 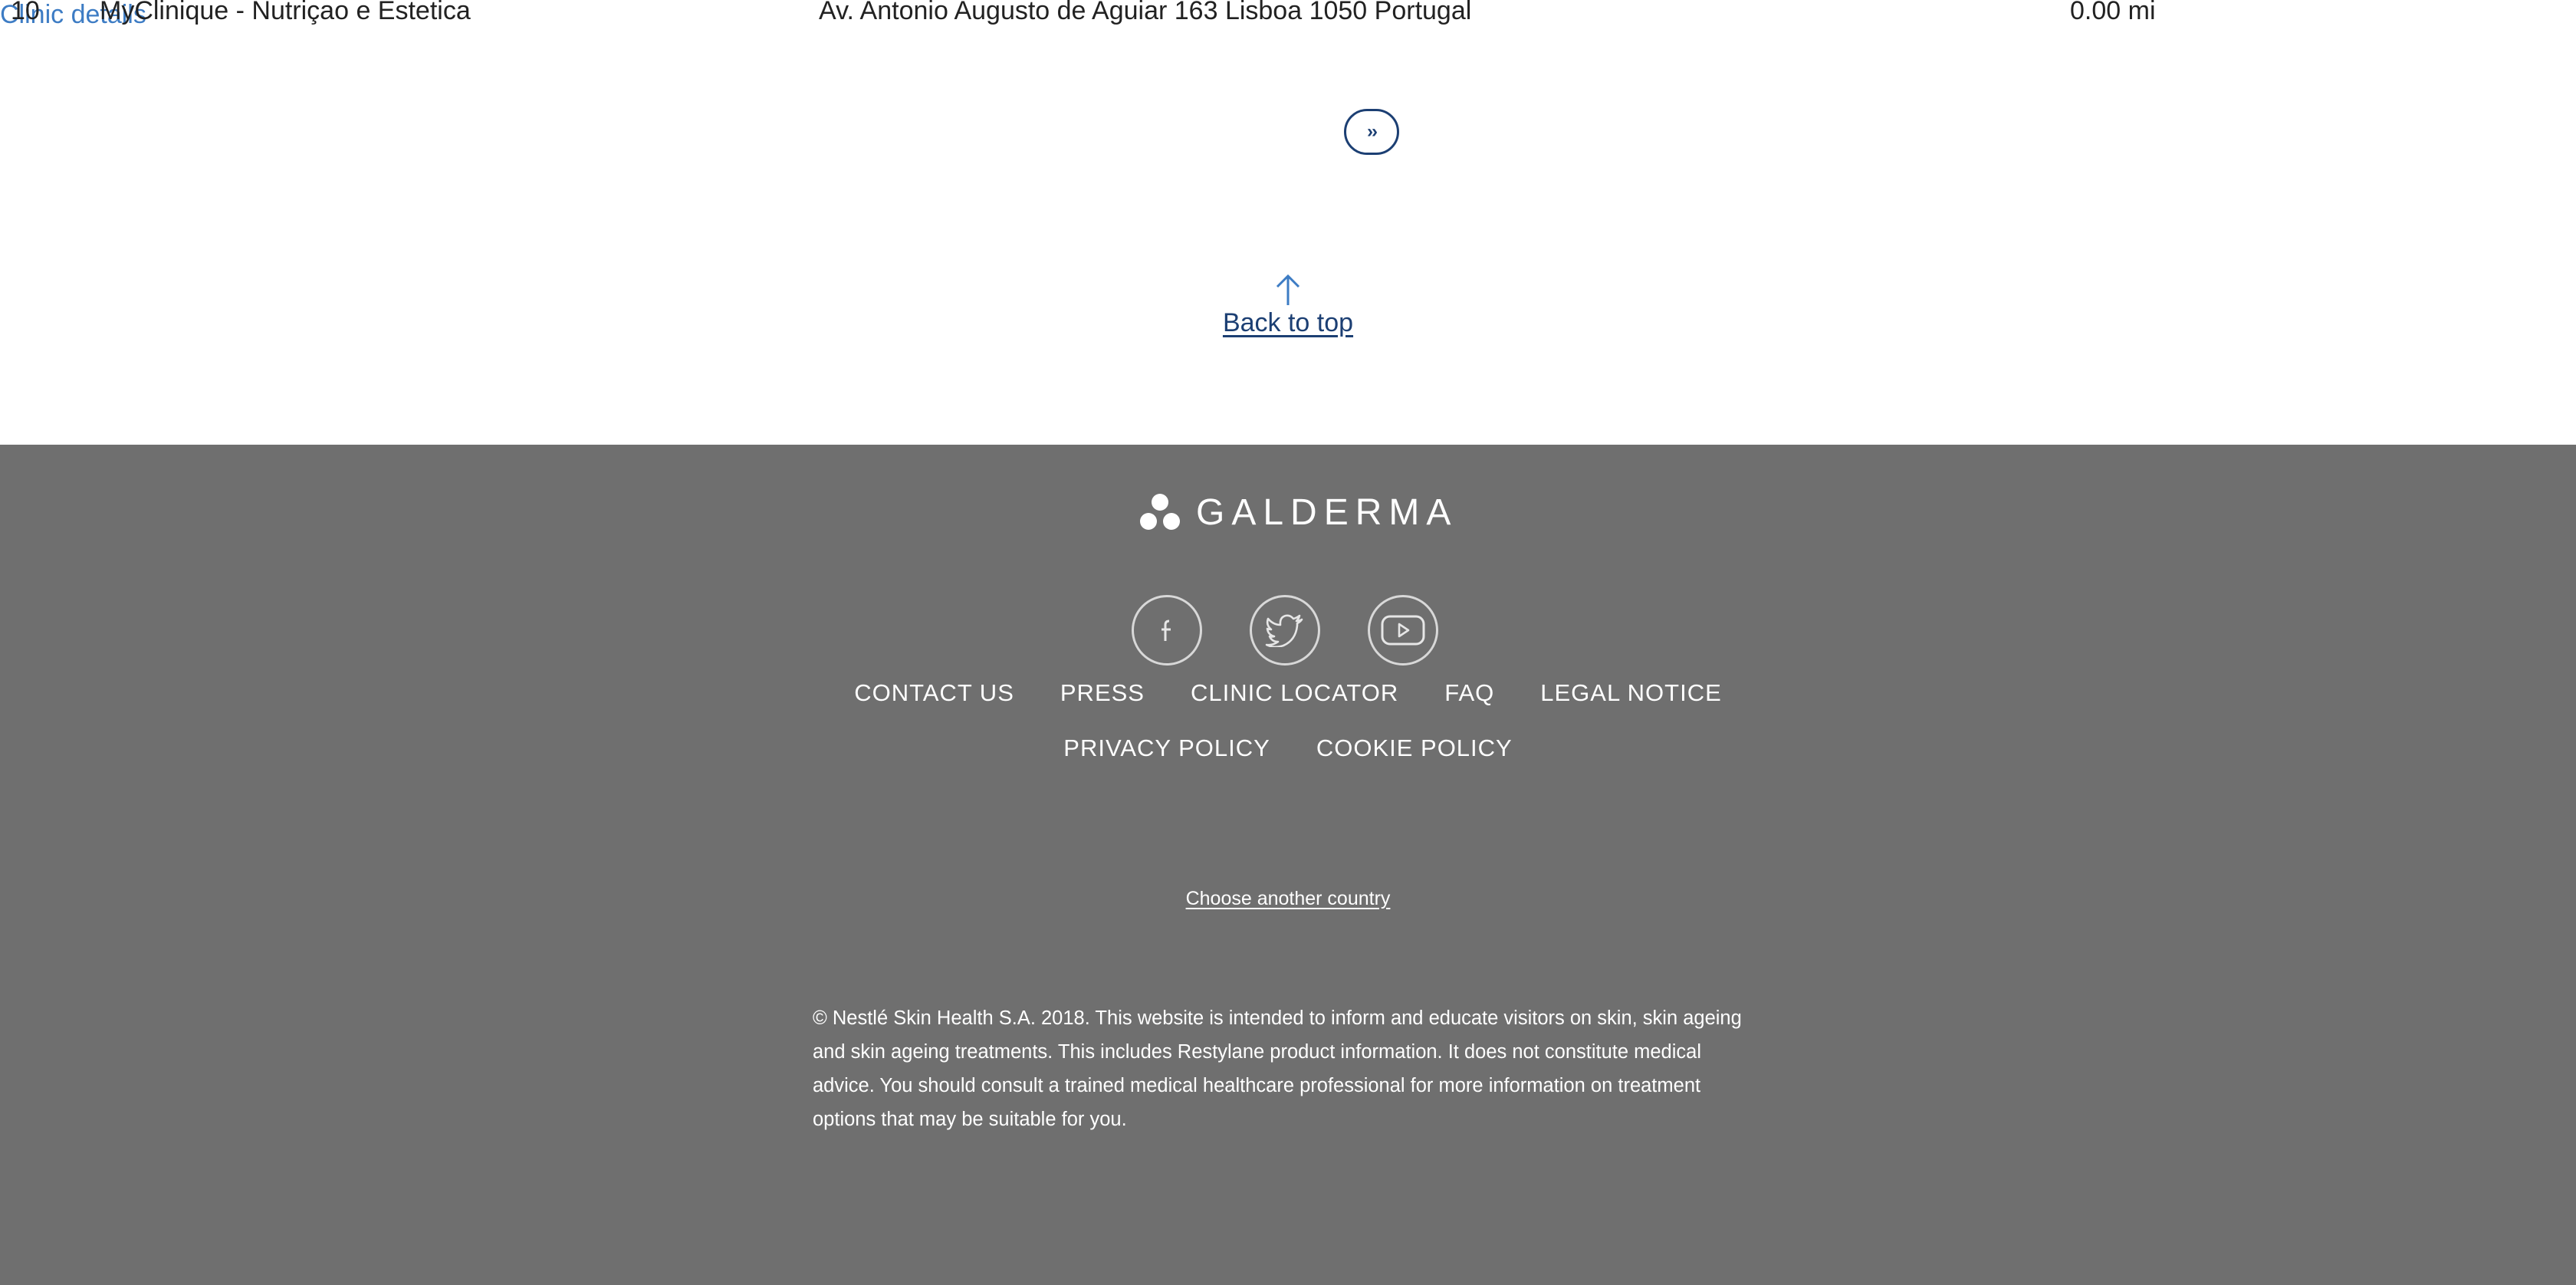 I want to click on choose-country-container: Choose another country, so click(x=1288, y=899).